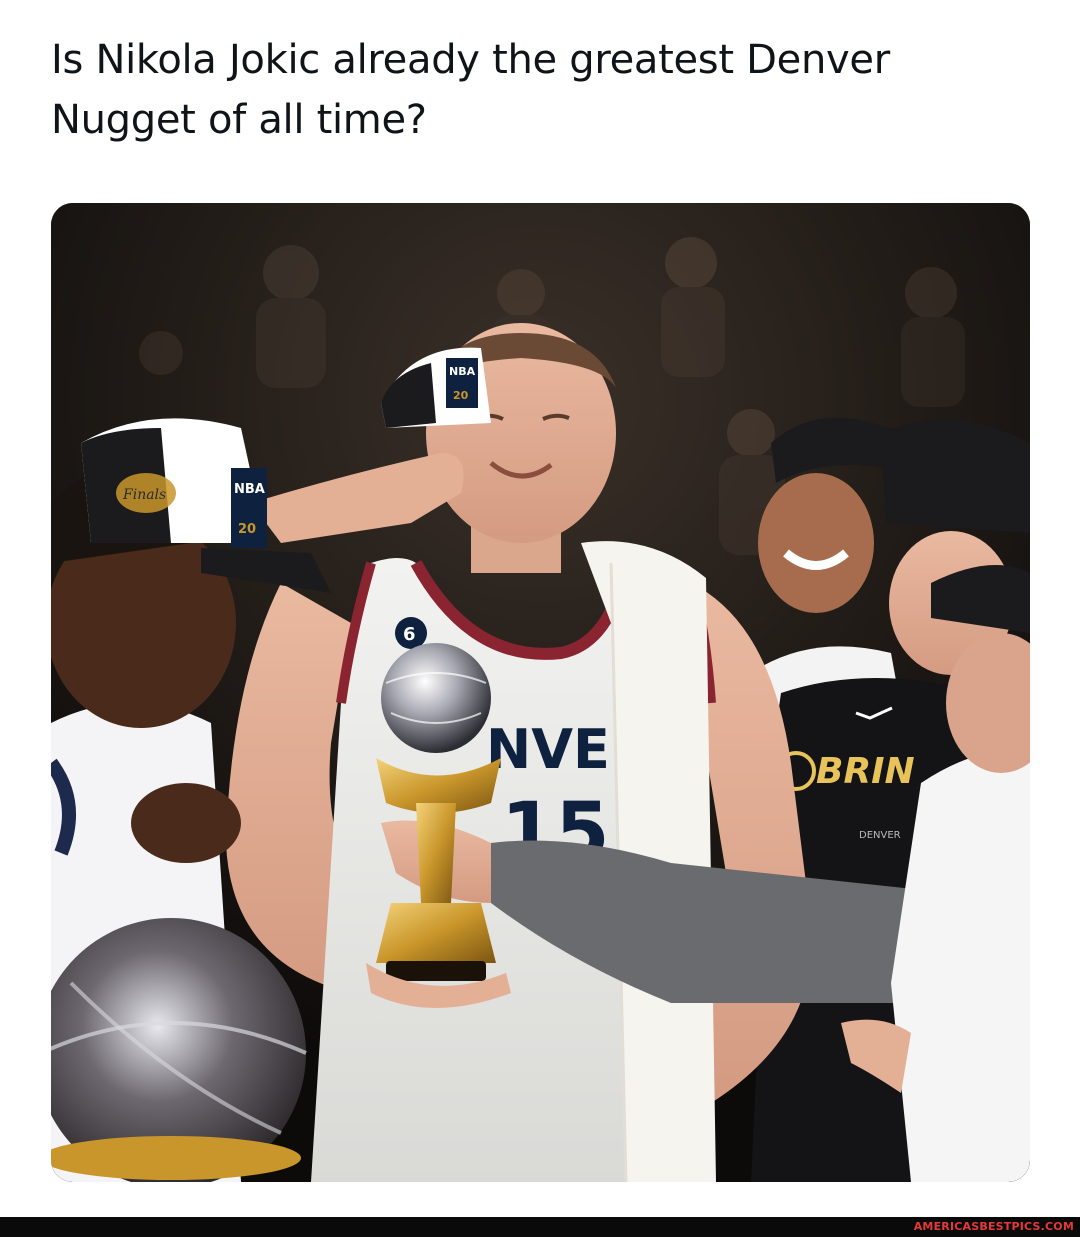 This screenshot has height=1237, width=1080. What do you see at coordinates (994, 1226) in the screenshot?
I see `watermark-text: AMERICASBESTPICS.COM` at bounding box center [994, 1226].